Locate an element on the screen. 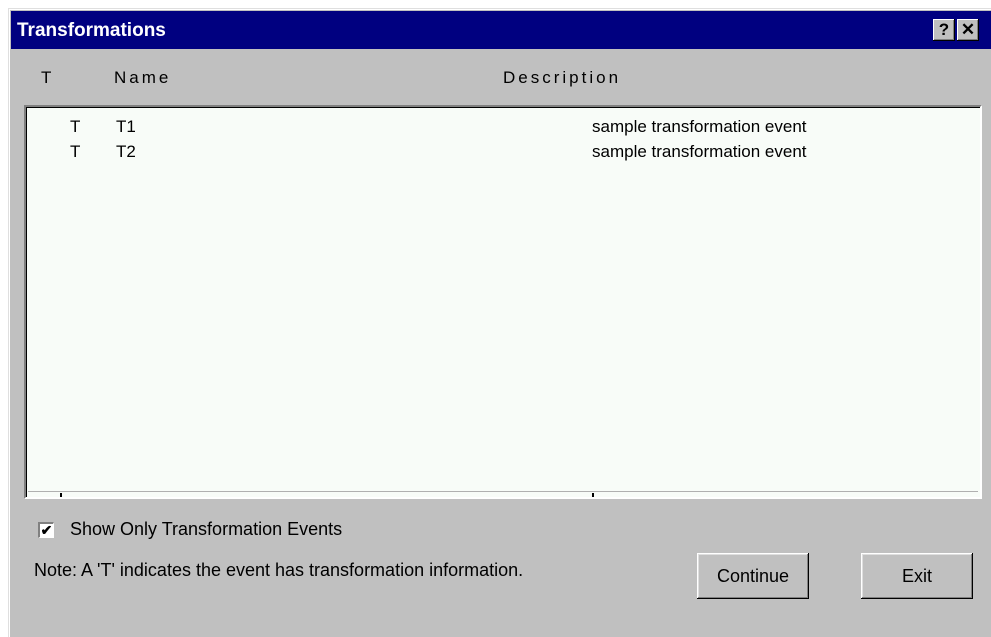  list-item: T T1 sample transformation event is located at coordinates (503, 129).